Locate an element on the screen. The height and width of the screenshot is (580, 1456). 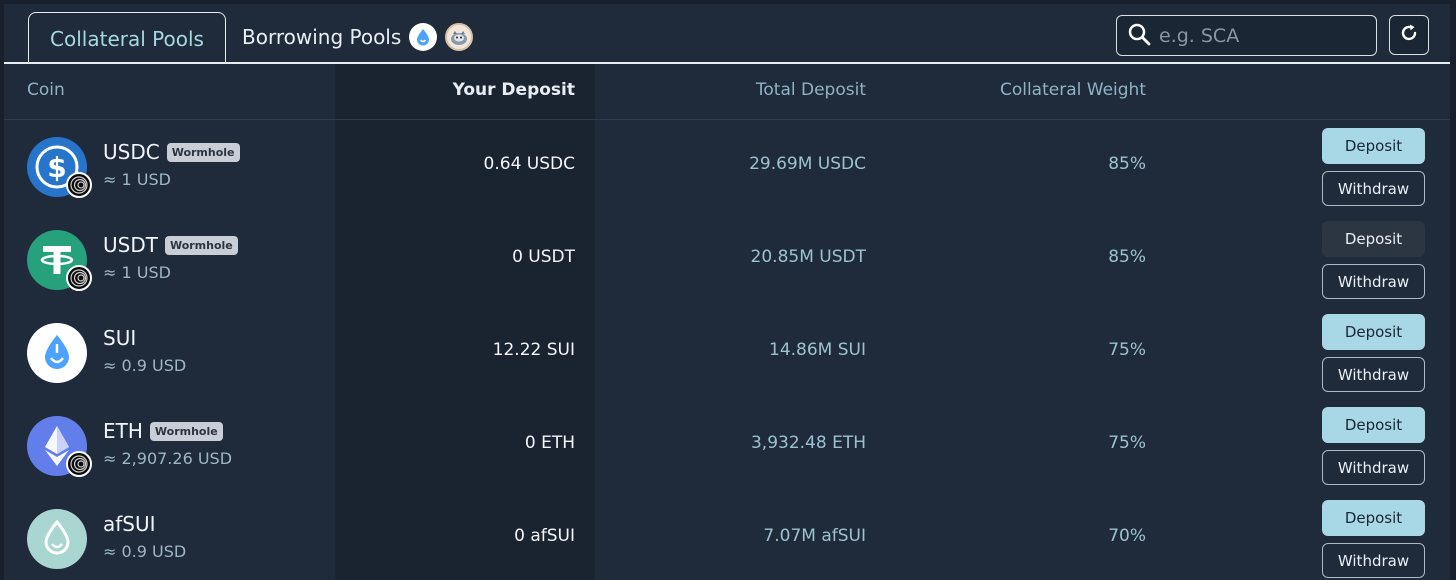
coin-name: ETH Wormhole is located at coordinates (163, 431).